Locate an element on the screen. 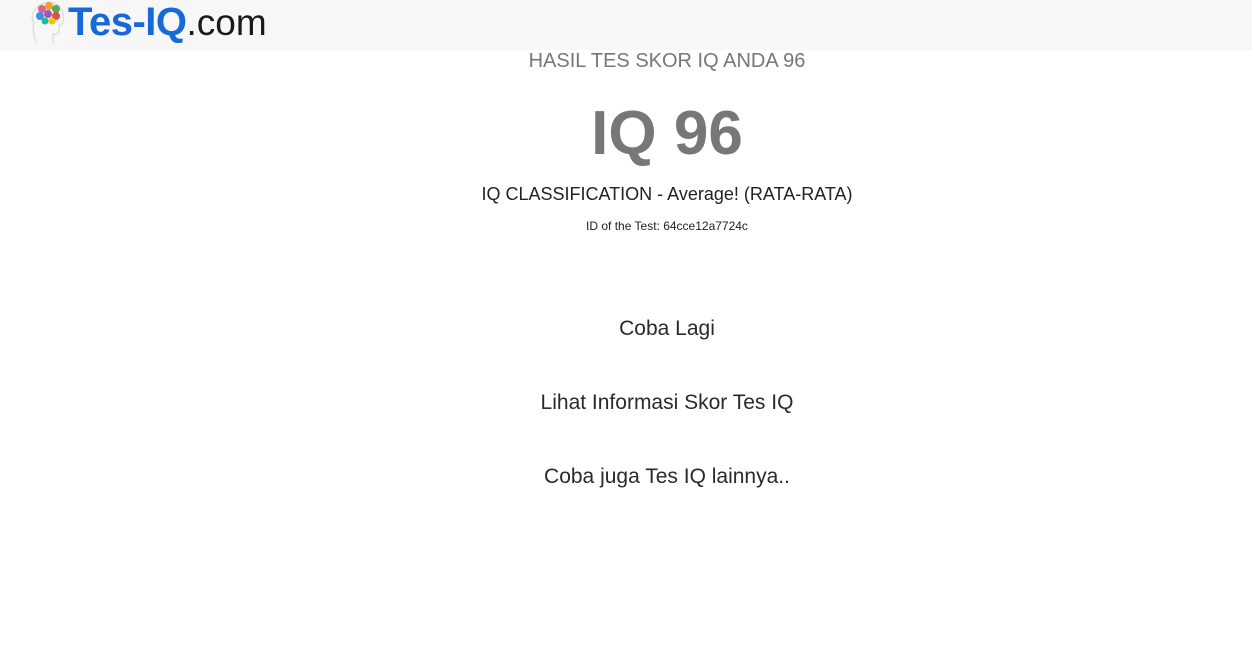 The image size is (1252, 645). info-link-row: Lihat Informasi Skor Tes IQ is located at coordinates (626, 403).